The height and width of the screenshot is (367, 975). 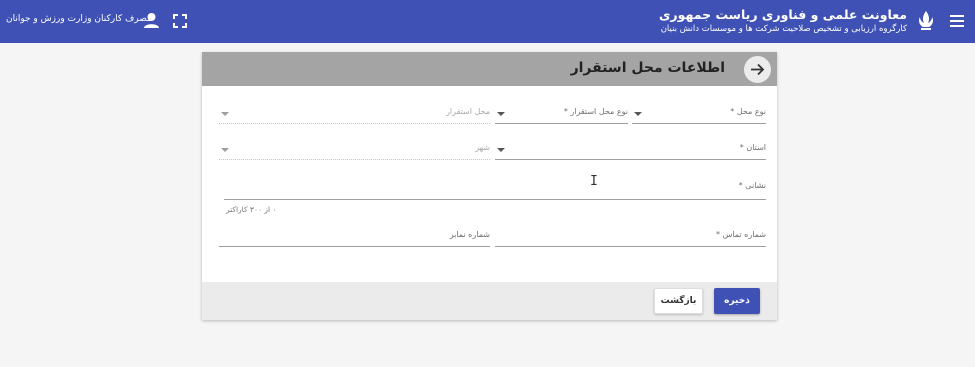 What do you see at coordinates (594, 181) in the screenshot?
I see `text-cursor-icon: I` at bounding box center [594, 181].